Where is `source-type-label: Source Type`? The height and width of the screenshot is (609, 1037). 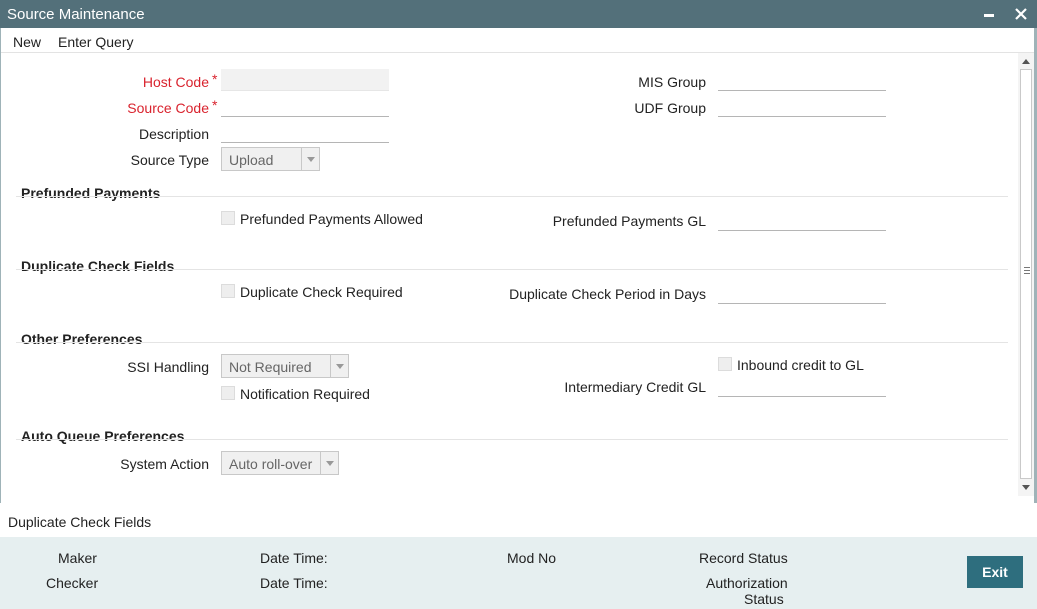
source-type-label: Source Type is located at coordinates (169, 160).